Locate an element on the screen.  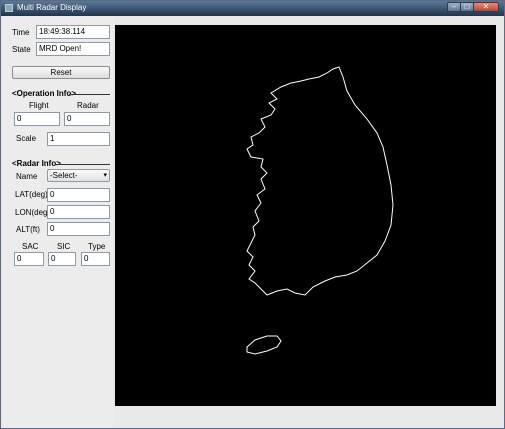
flight-label: Flight is located at coordinates (39, 105).